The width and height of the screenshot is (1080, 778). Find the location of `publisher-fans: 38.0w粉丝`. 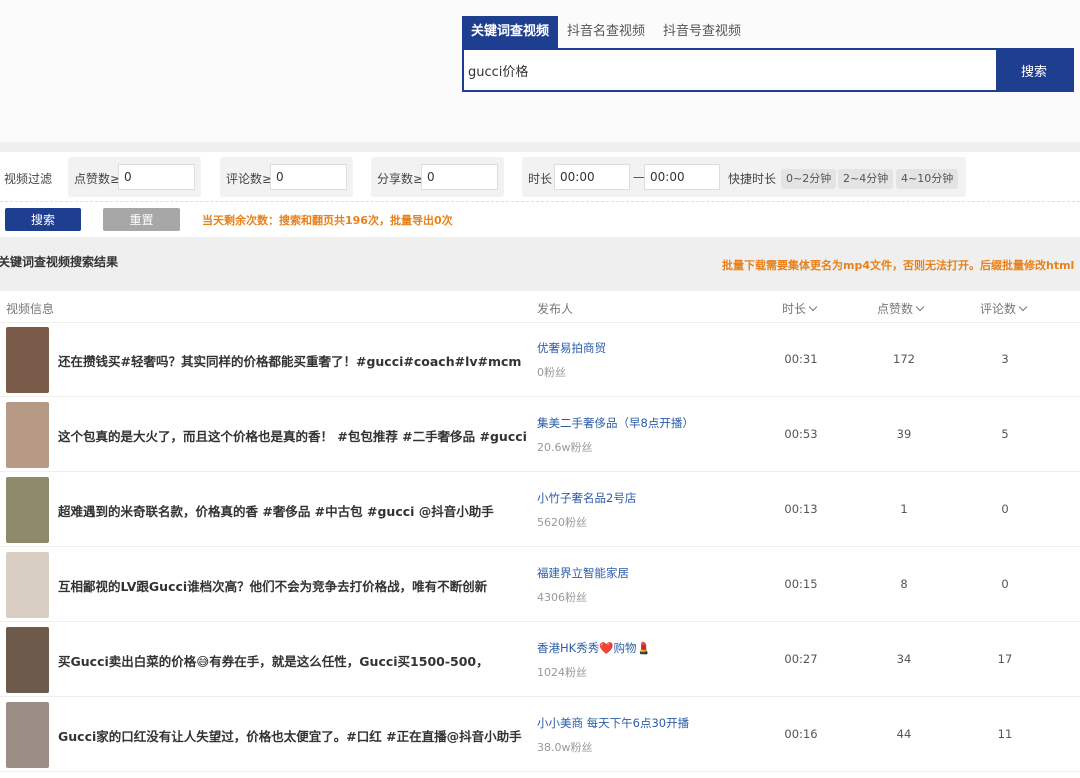

publisher-fans: 38.0w粉丝 is located at coordinates (565, 747).